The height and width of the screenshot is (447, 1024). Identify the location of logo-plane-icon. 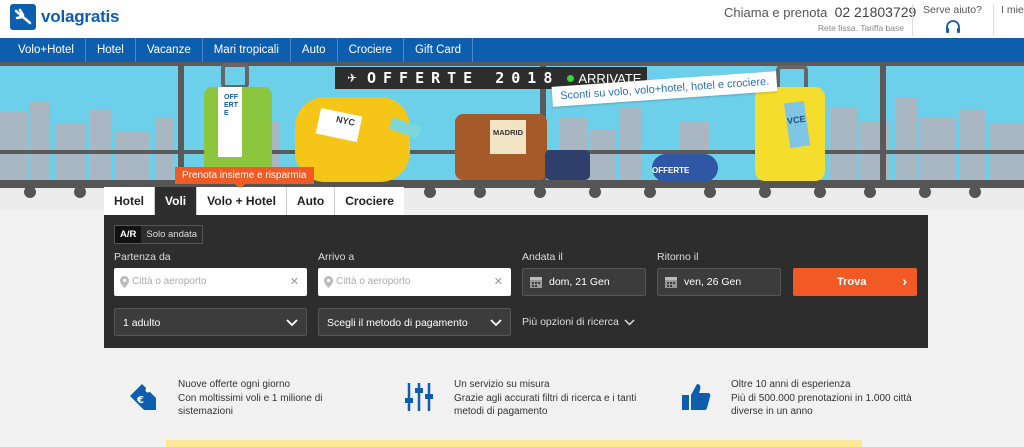
(23, 17).